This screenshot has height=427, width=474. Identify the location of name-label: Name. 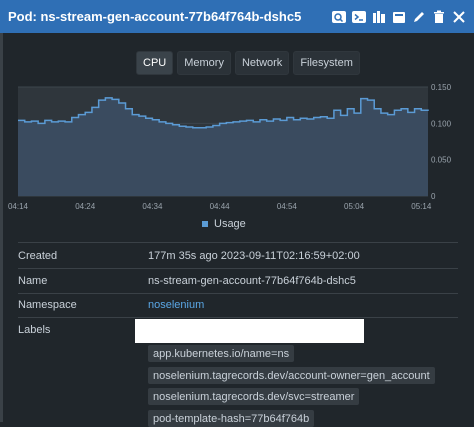
(33, 281).